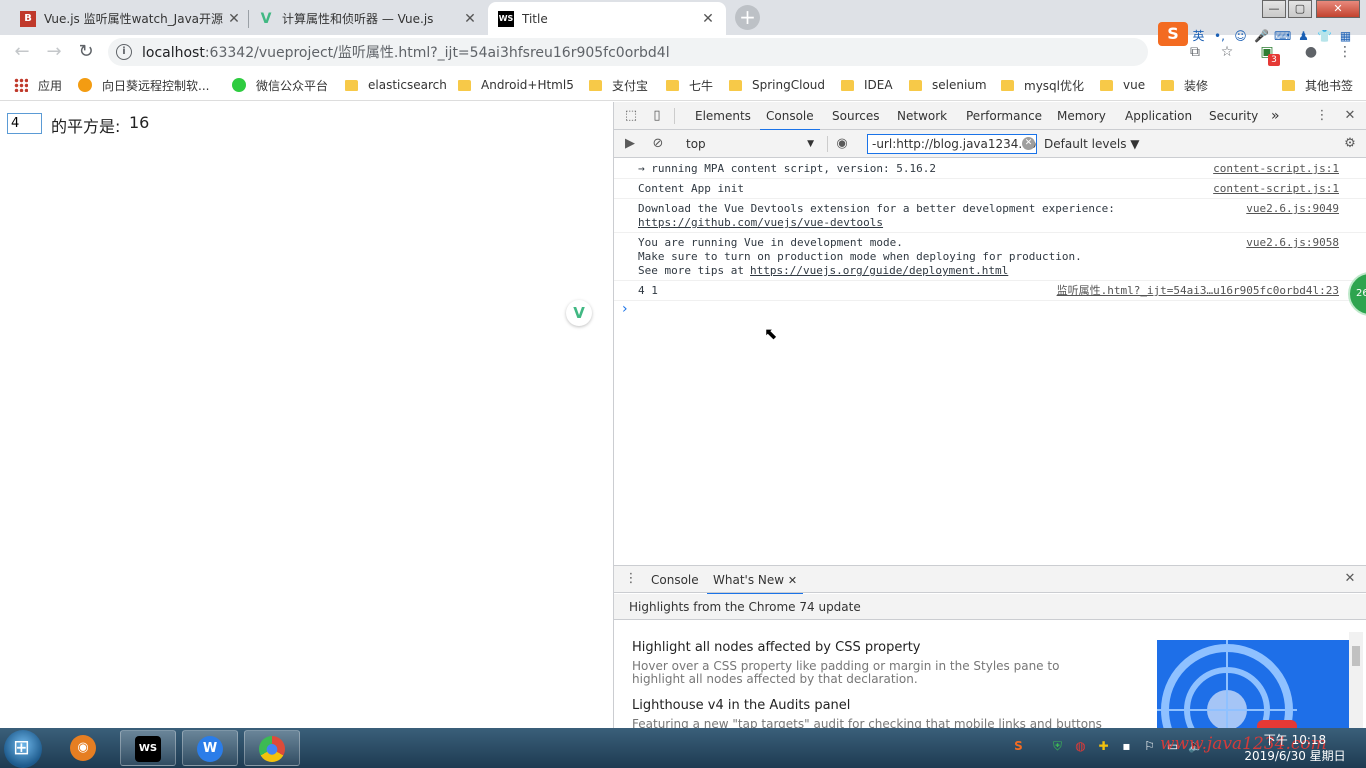 This screenshot has height=768, width=1366. What do you see at coordinates (280, 85) in the screenshot?
I see `bookmark-item: 微信公众平台` at bounding box center [280, 85].